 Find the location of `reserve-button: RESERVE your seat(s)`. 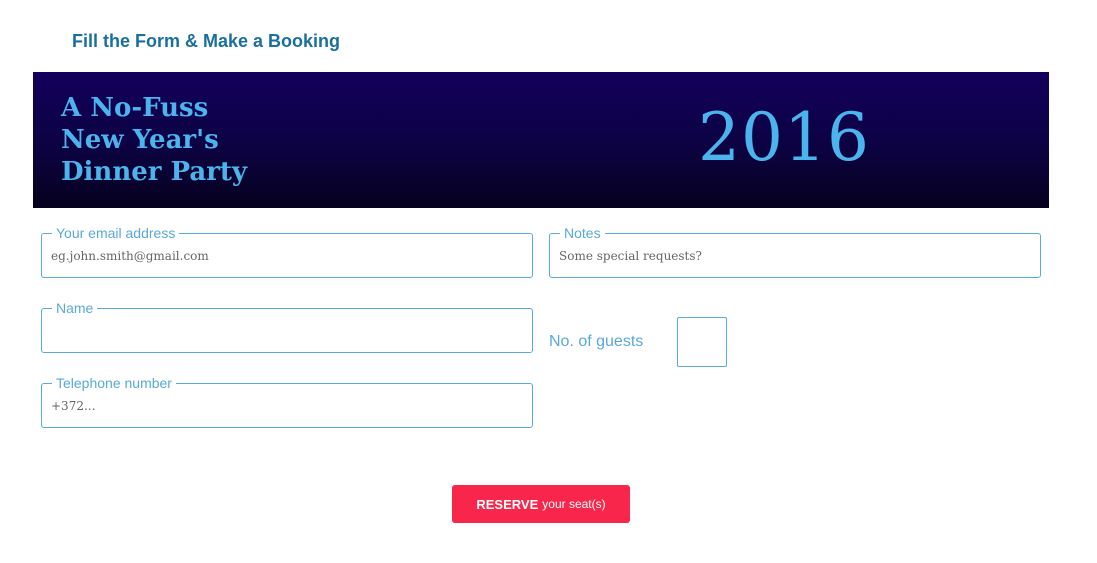

reserve-button: RESERVE your seat(s) is located at coordinates (541, 504).